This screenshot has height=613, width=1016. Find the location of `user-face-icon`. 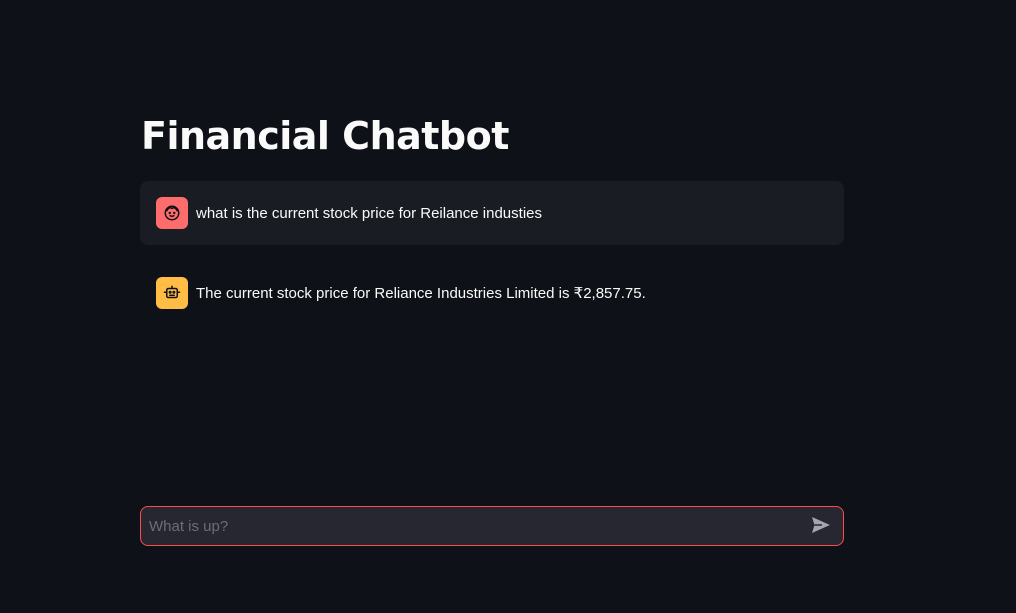

user-face-icon is located at coordinates (172, 213).